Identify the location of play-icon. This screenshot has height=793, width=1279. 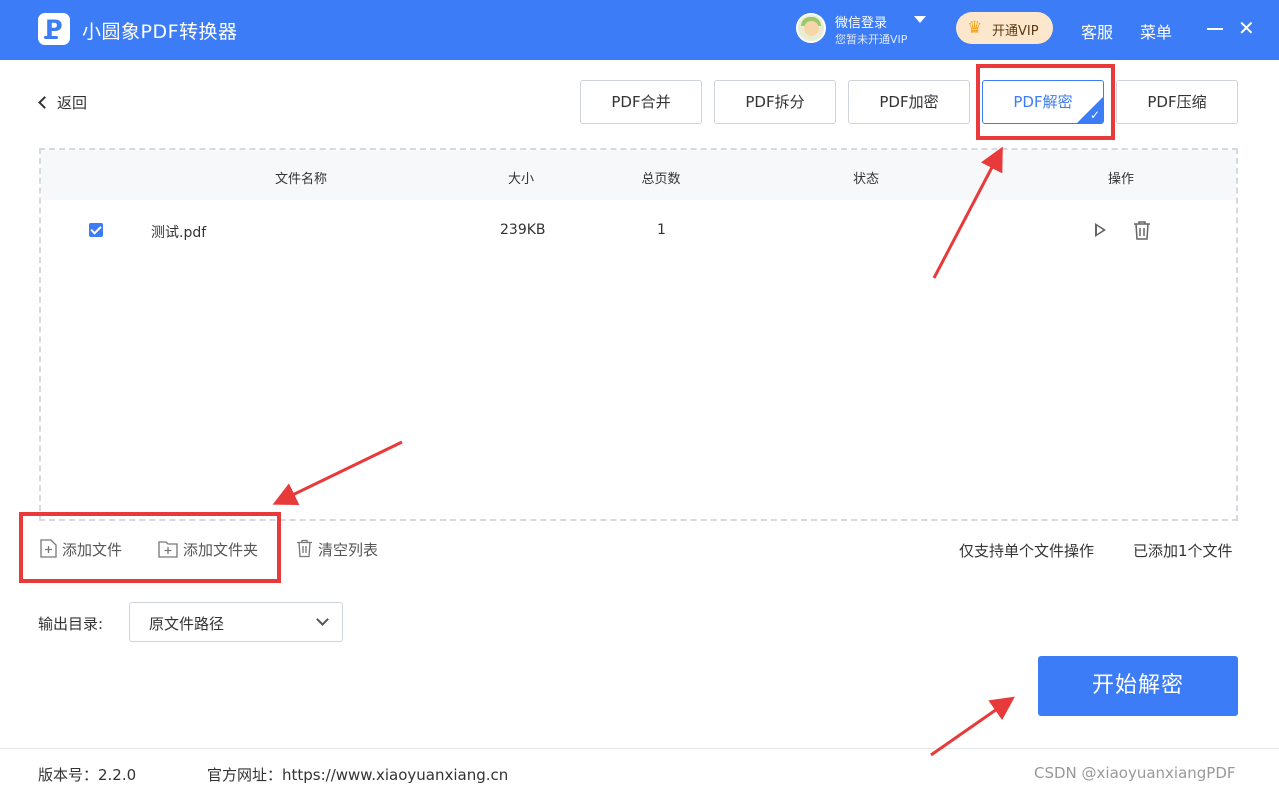
(1100, 230).